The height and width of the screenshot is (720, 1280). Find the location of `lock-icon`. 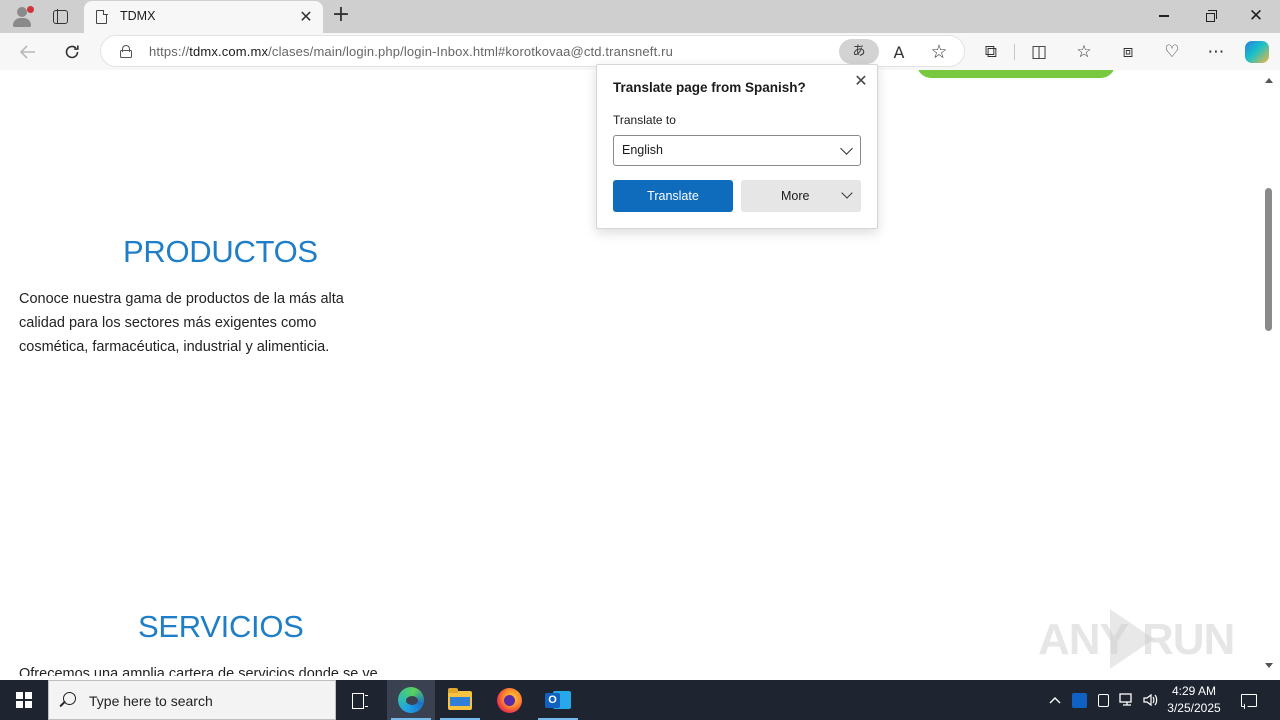

lock-icon is located at coordinates (126, 51).